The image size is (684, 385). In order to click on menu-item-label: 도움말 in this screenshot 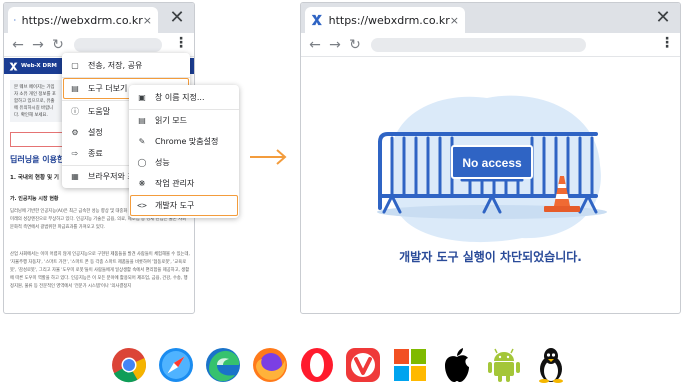, I will do `click(99, 111)`.